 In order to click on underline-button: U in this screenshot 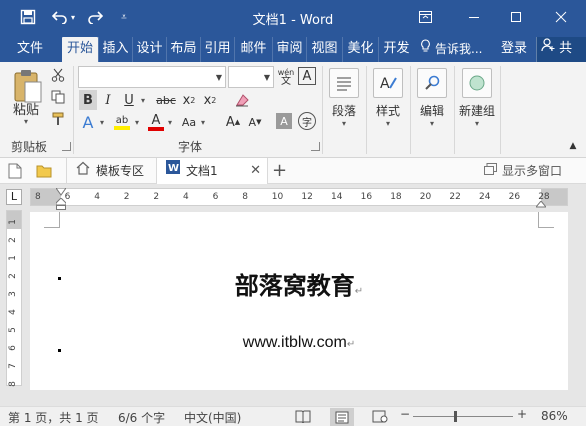, I will do `click(129, 100)`.